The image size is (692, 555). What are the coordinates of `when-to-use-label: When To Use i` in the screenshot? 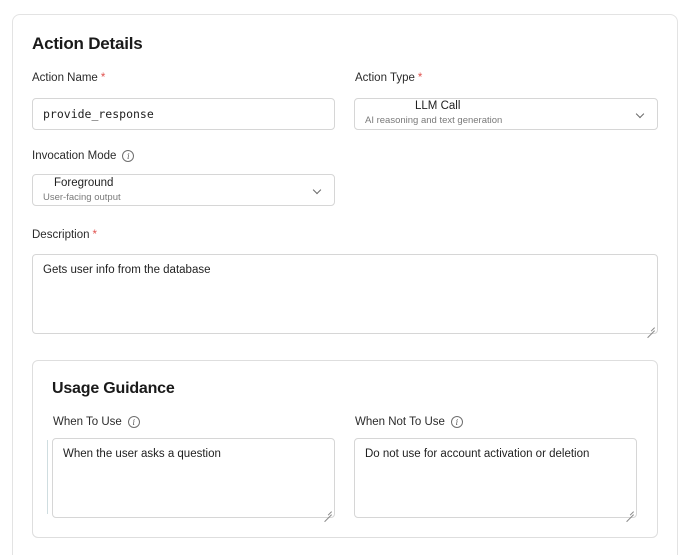 It's located at (96, 422).